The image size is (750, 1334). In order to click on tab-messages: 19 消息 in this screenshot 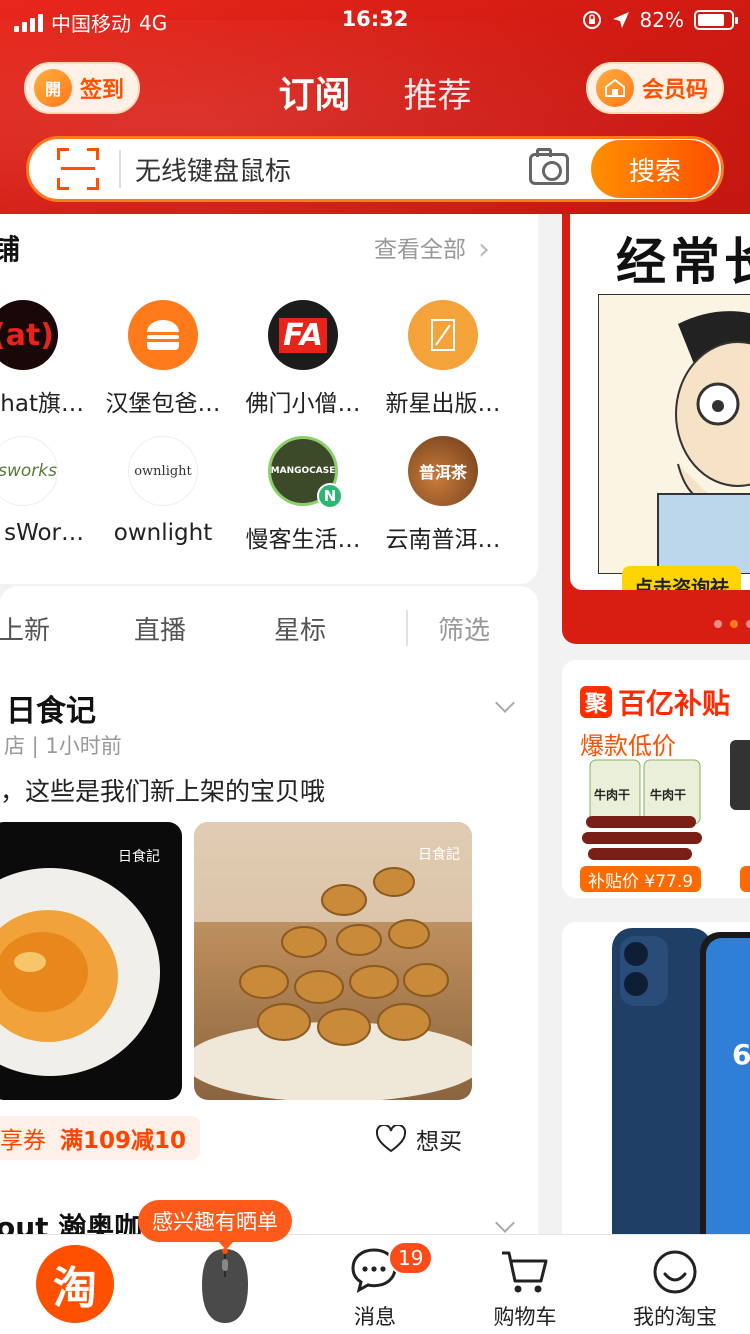, I will do `click(375, 1284)`.